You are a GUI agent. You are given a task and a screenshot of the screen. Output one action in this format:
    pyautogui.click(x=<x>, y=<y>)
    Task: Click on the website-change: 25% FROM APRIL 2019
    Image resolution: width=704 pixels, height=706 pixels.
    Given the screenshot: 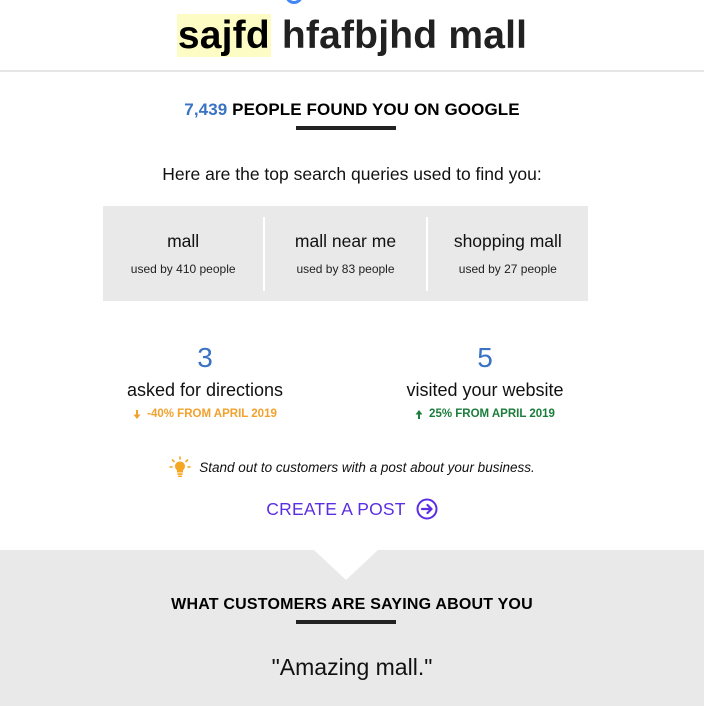 What is the action you would take?
    pyautogui.click(x=485, y=414)
    